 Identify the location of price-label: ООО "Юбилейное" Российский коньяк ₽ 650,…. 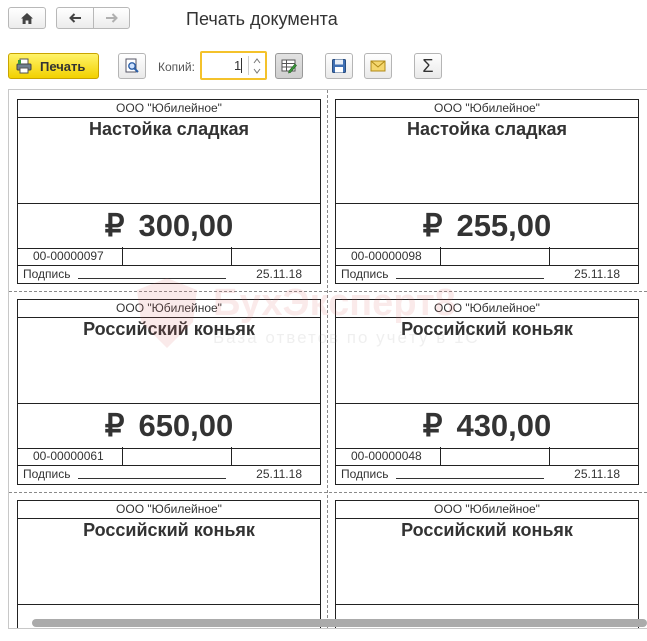
(169, 392).